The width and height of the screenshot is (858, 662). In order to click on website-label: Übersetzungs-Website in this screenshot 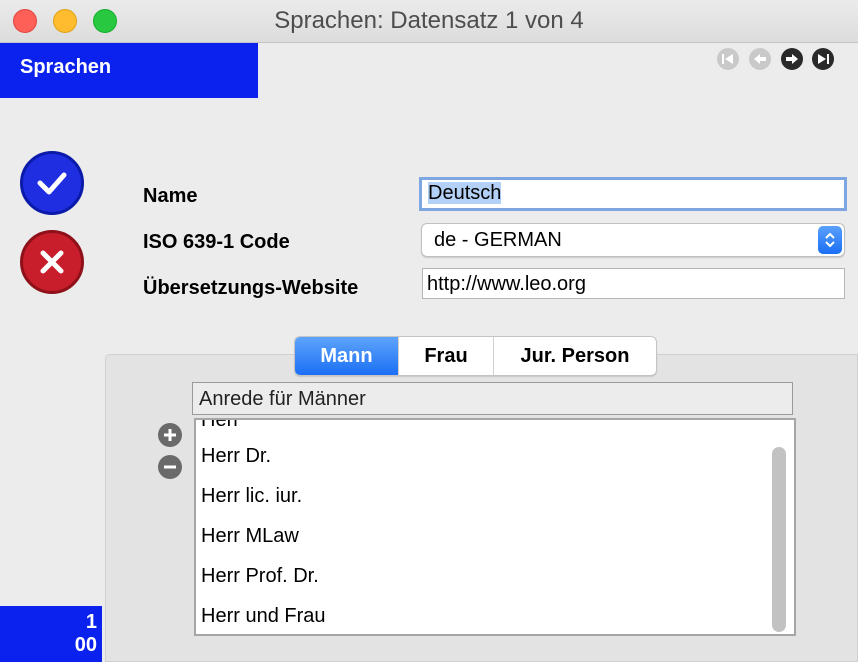, I will do `click(251, 288)`.